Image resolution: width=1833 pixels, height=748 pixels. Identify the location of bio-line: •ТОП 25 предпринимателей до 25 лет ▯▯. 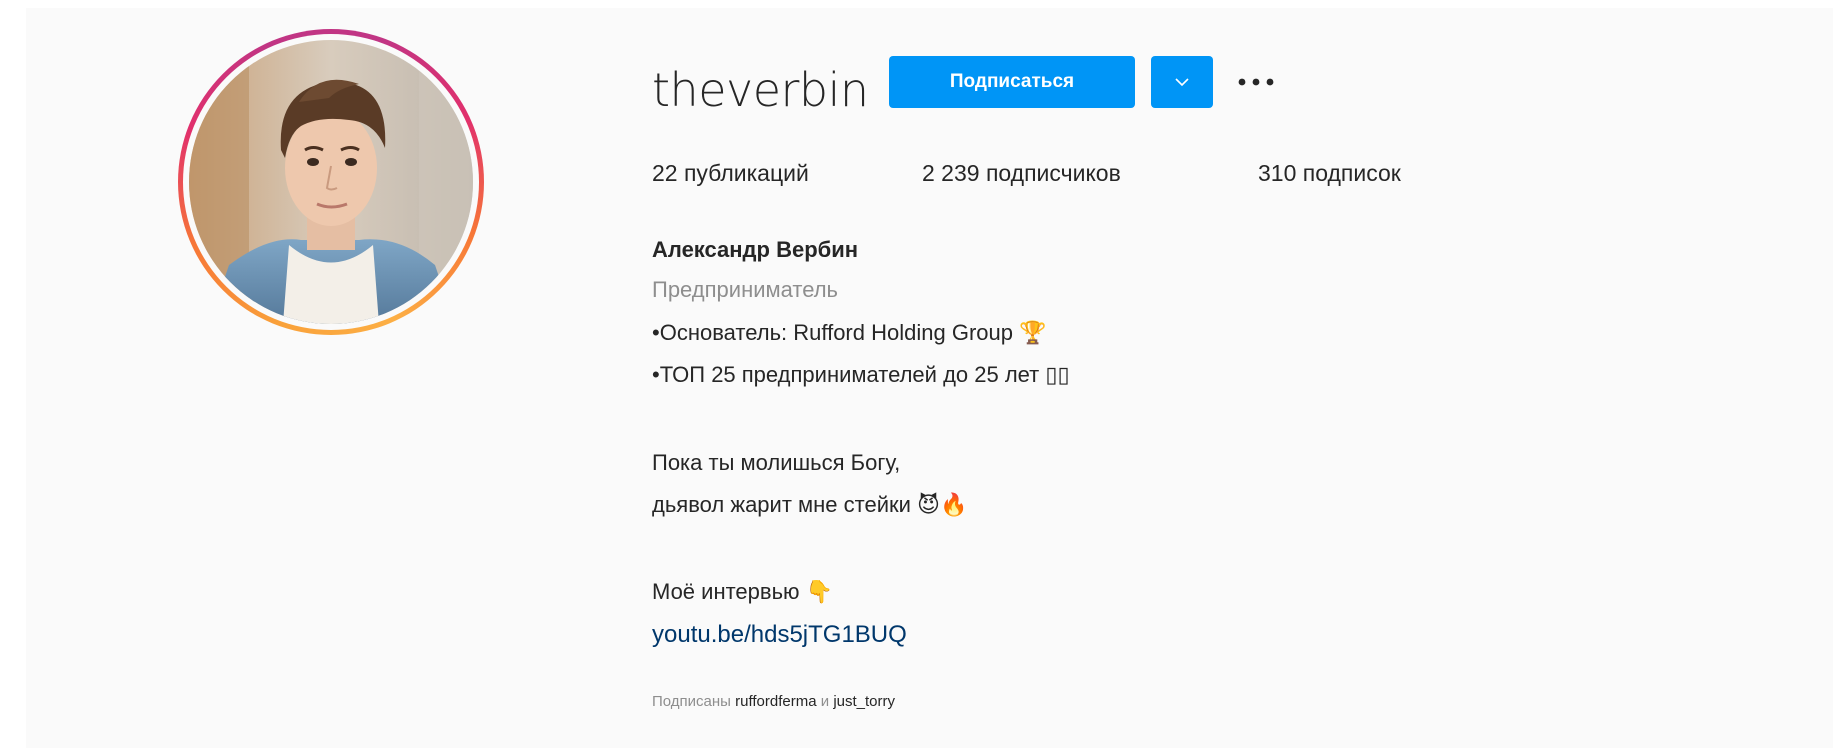
(861, 374).